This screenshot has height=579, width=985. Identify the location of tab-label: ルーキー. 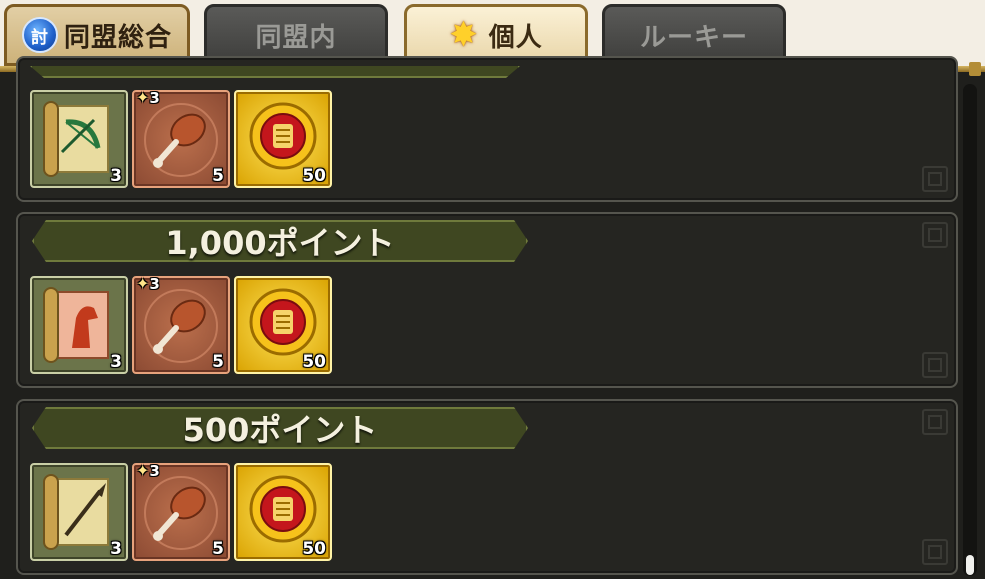
(693, 37).